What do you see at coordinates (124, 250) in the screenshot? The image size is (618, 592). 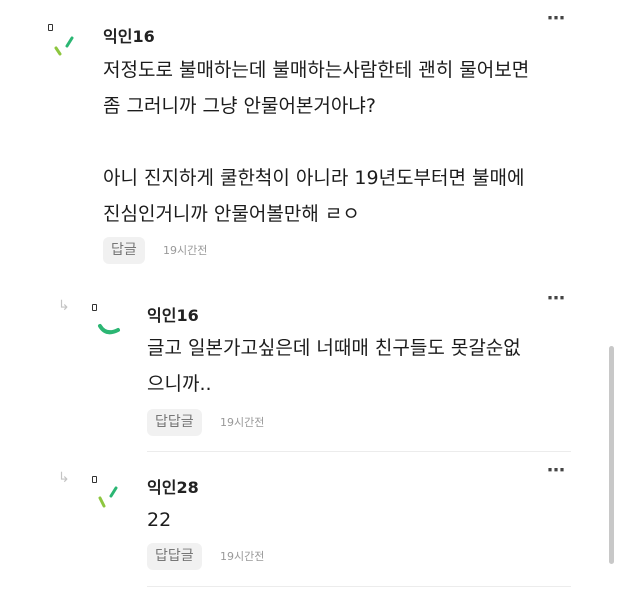 I see `reply-button: 답글` at bounding box center [124, 250].